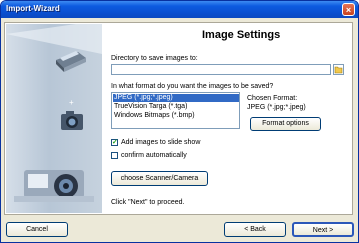 The width and height of the screenshot is (359, 243). Describe the element at coordinates (176, 98) in the screenshot. I see `format-option-jpeg: JPEG (*.jpg;*.jpeg)` at that location.